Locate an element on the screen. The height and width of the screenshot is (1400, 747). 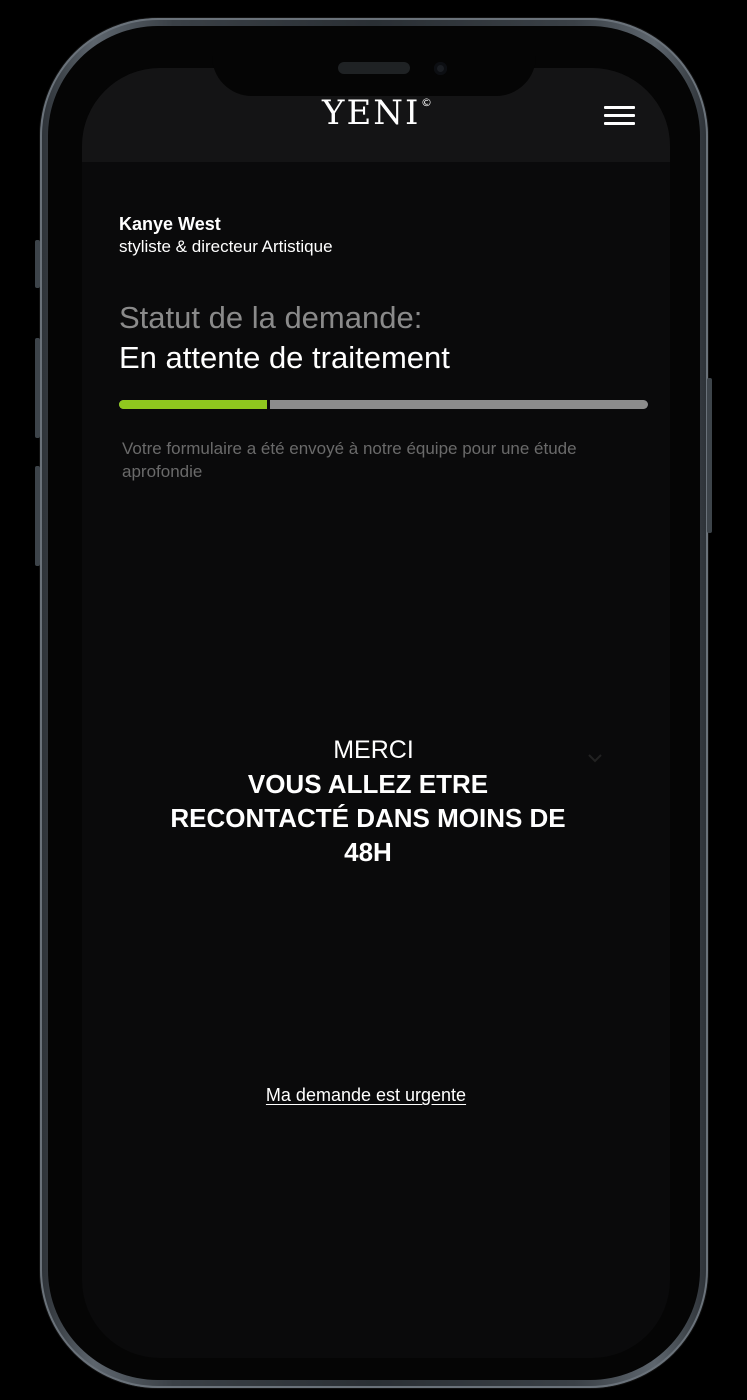
status-progress-fill is located at coordinates (195, 404).